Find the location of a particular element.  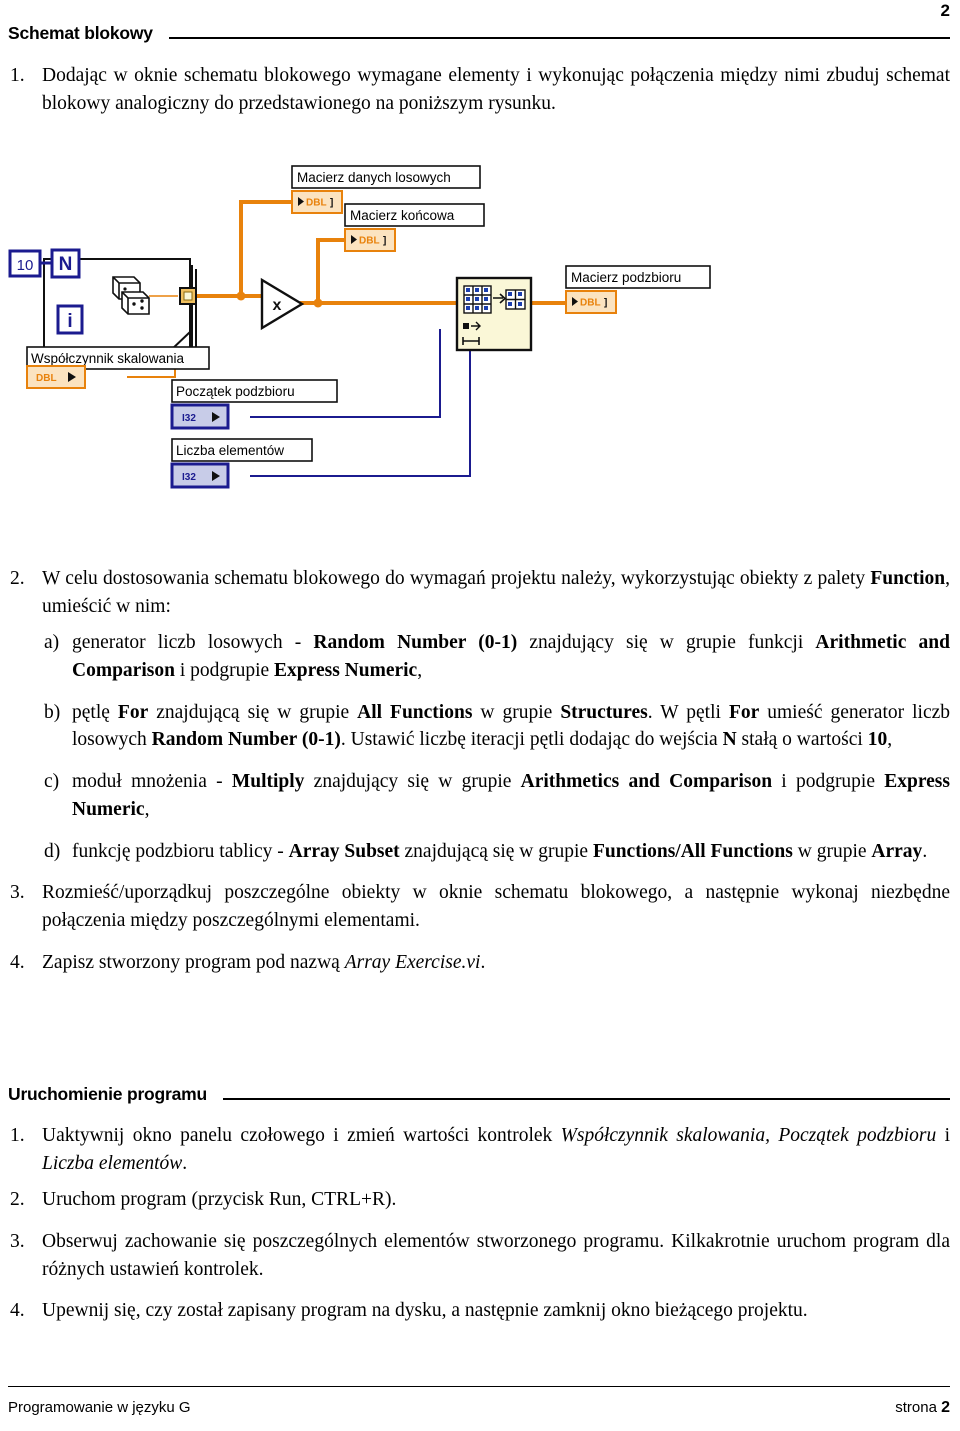

text-run-italic: Liczba elementów is located at coordinates (112, 1163).